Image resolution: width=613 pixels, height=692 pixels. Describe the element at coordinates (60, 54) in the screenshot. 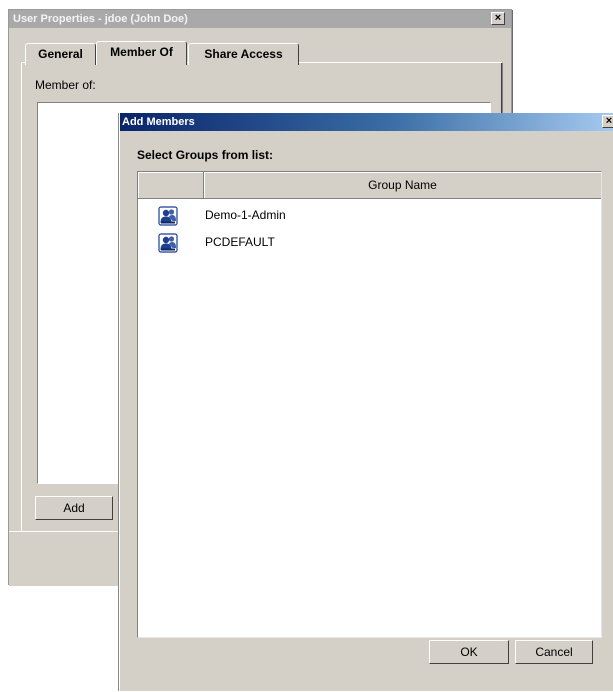

I see `tab-general: General` at that location.